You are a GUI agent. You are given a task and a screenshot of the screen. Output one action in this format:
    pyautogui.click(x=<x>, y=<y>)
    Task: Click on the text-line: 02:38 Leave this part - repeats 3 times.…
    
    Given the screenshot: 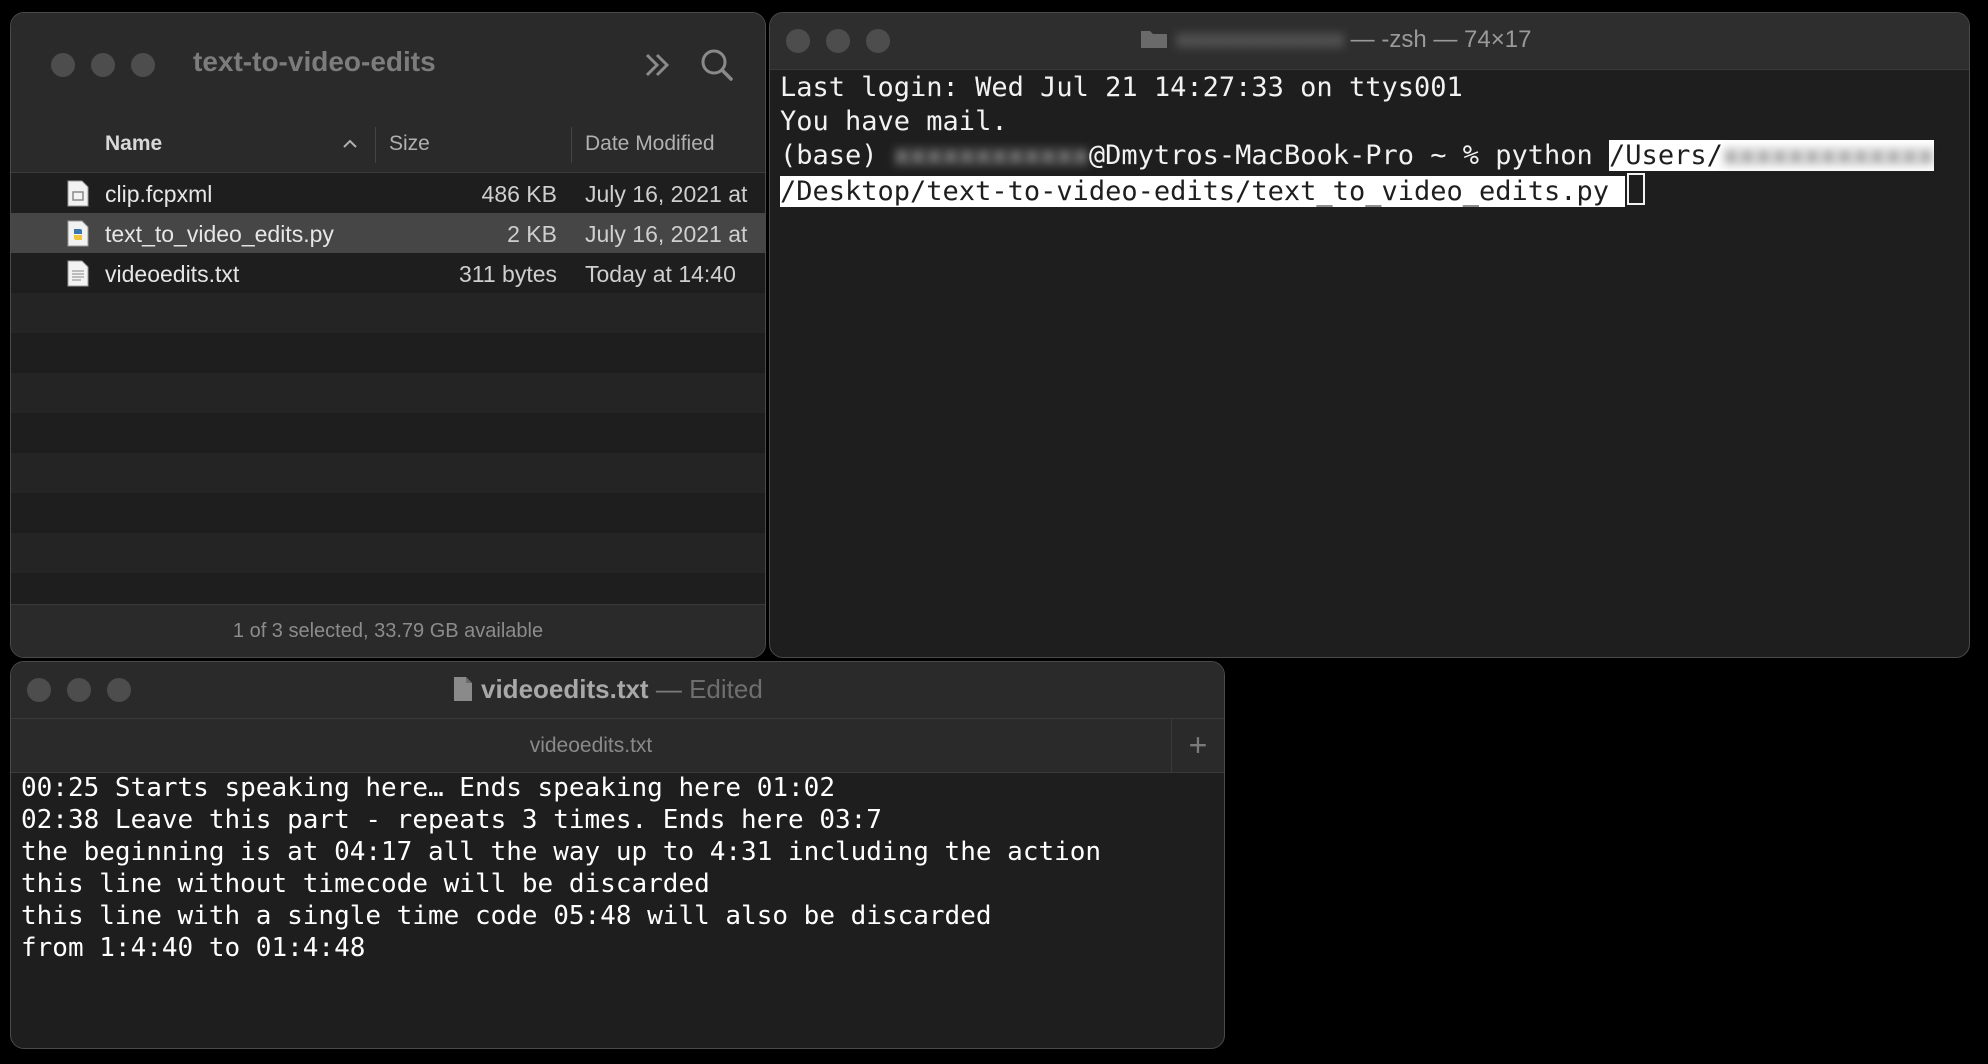 What is the action you would take?
    pyautogui.click(x=451, y=820)
    